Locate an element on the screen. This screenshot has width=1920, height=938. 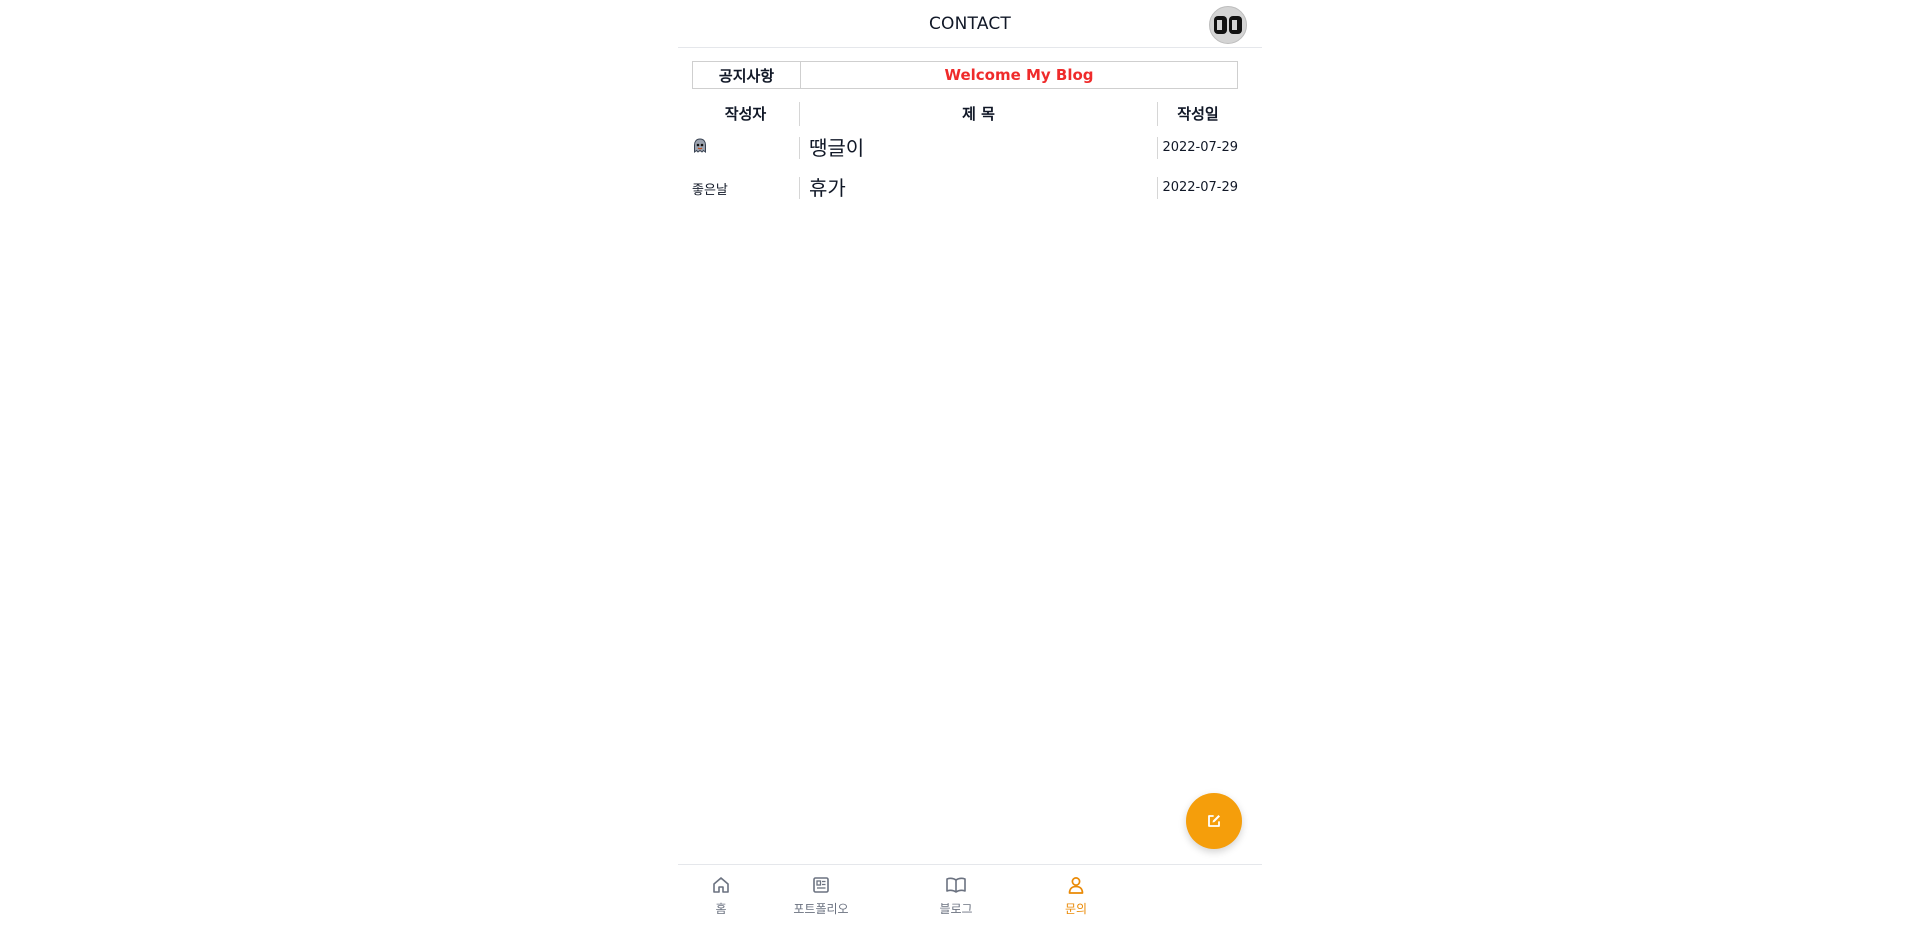
column-header-title: 제 목 is located at coordinates (978, 113).